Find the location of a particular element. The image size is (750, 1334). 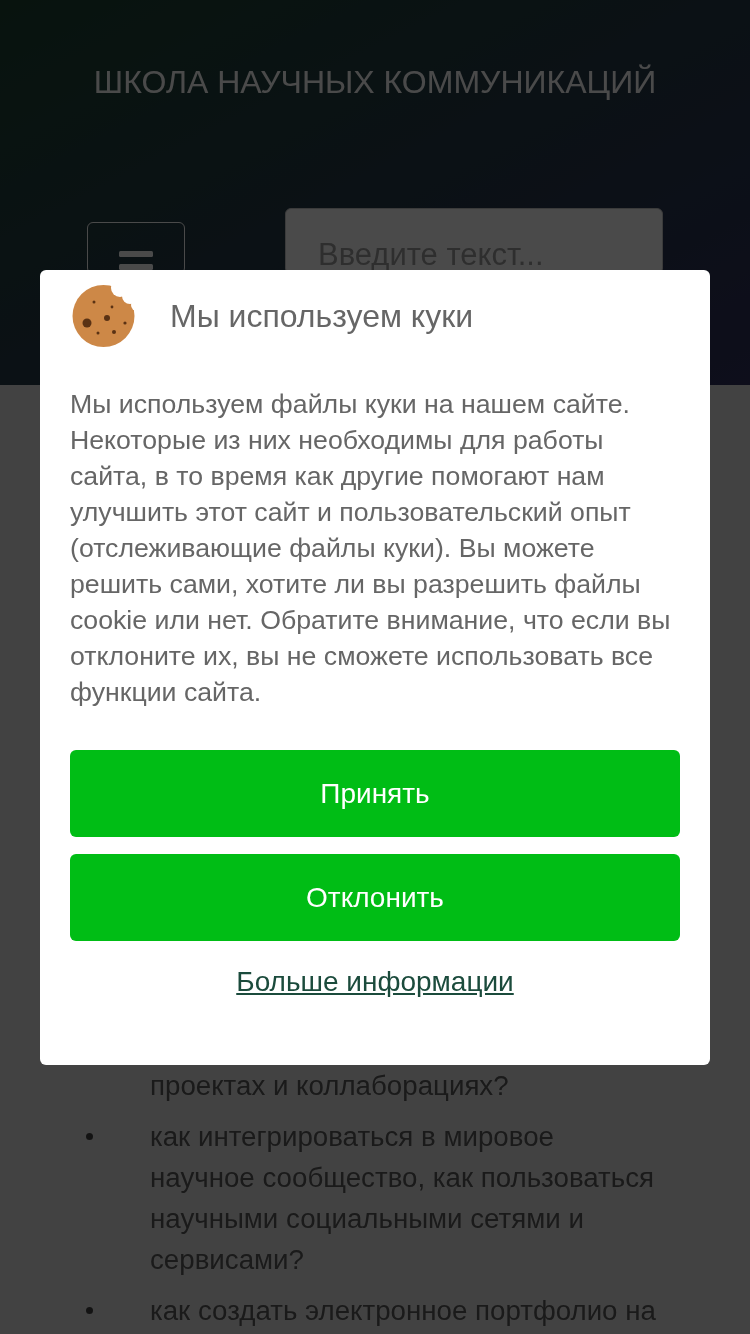

dialog-title: Мы используем куки is located at coordinates (322, 316).